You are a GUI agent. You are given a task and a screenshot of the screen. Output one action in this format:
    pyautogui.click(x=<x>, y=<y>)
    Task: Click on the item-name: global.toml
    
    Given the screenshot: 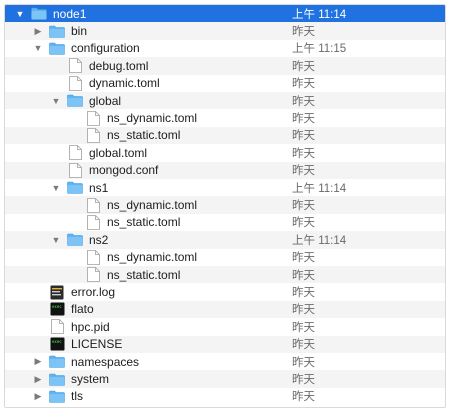 What is the action you would take?
    pyautogui.click(x=118, y=152)
    